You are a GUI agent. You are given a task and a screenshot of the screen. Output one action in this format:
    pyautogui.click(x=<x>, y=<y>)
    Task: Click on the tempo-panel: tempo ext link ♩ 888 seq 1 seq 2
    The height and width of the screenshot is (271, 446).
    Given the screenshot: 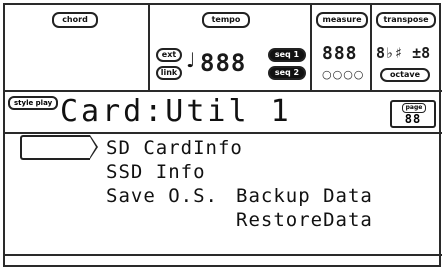 What is the action you would take?
    pyautogui.click(x=231, y=47)
    